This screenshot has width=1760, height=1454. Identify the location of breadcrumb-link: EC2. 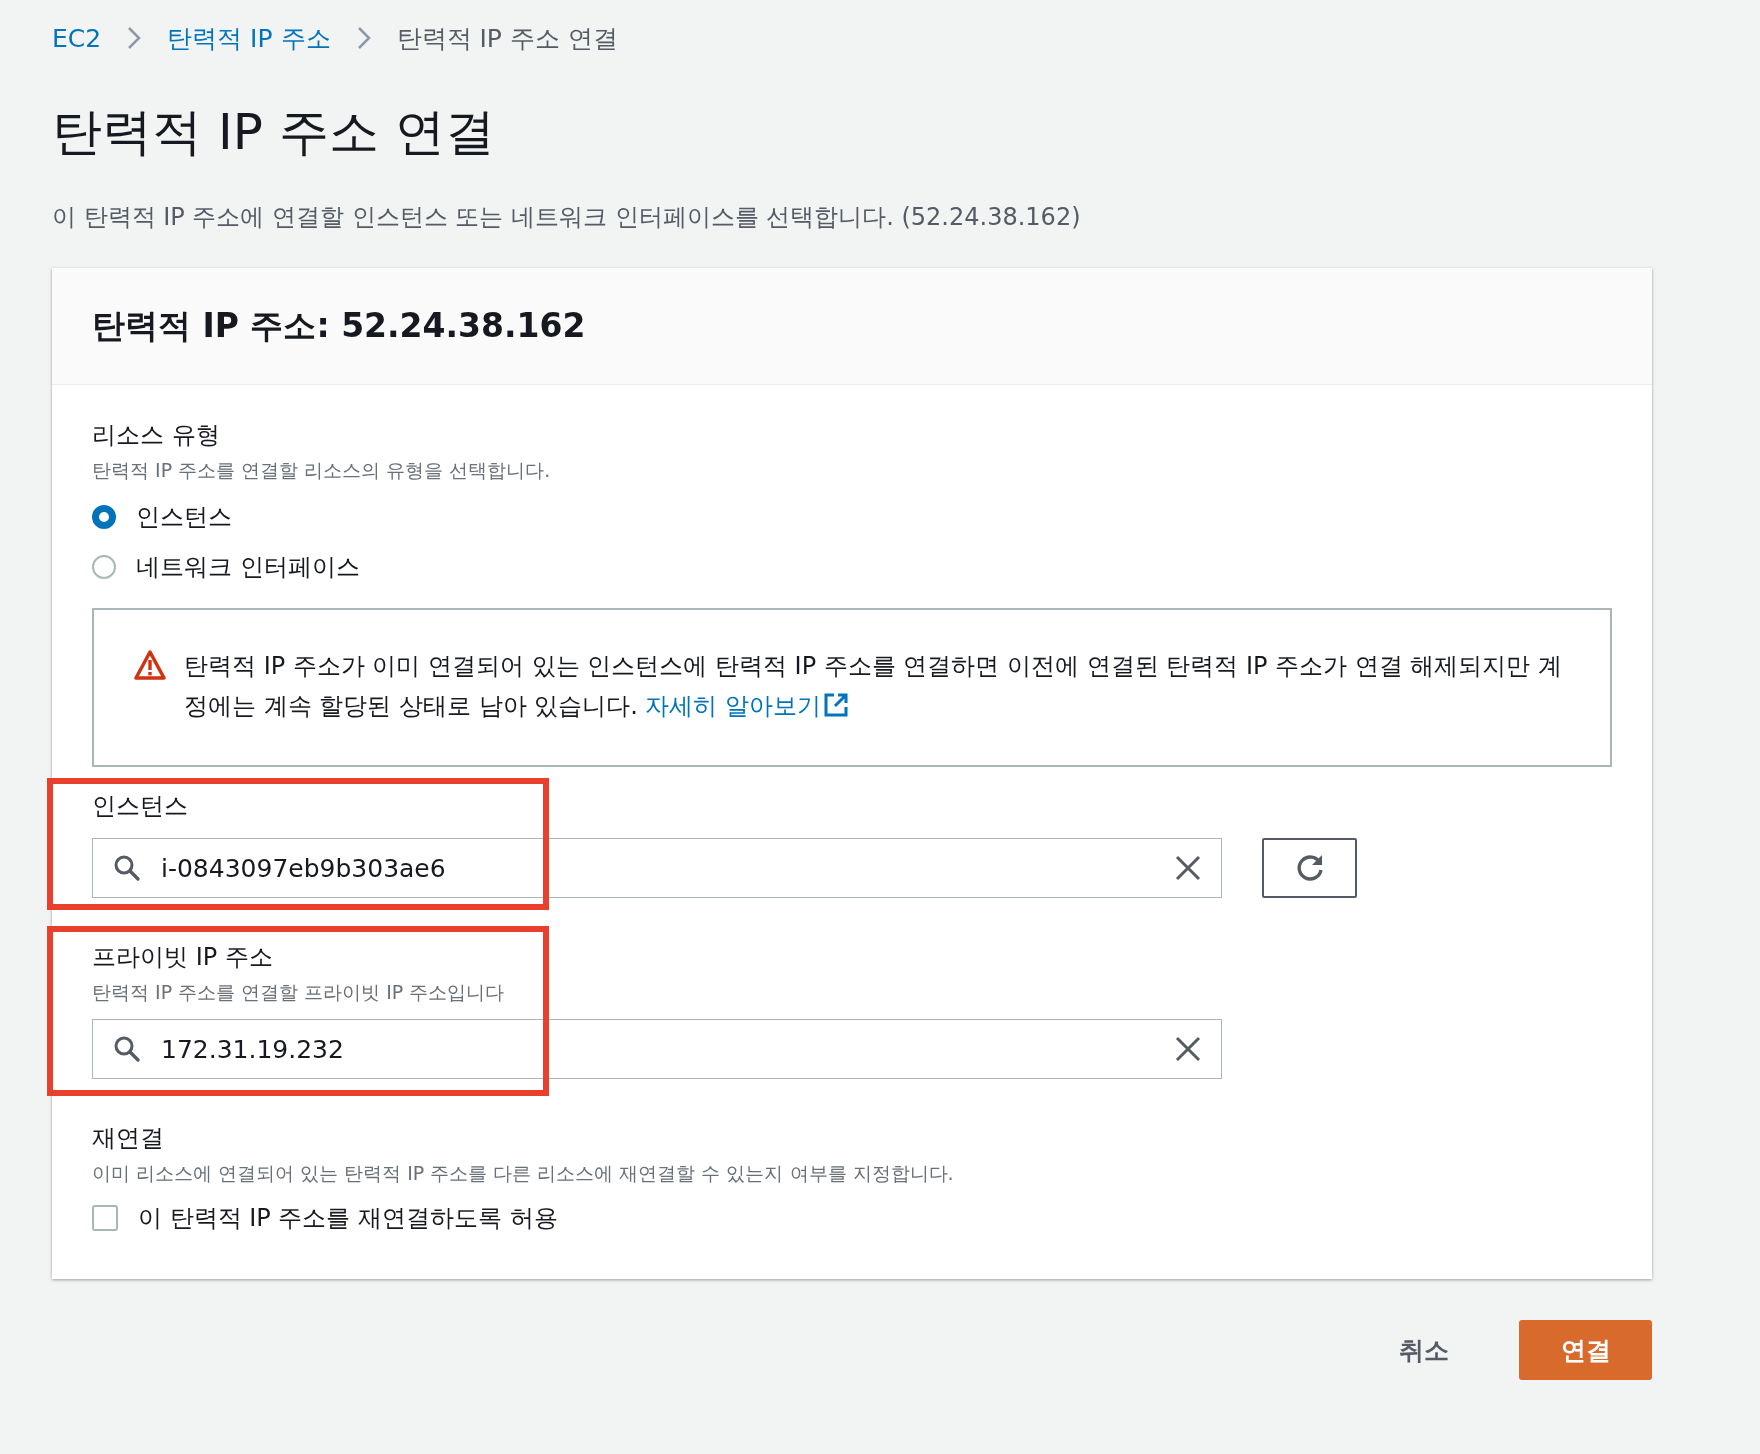
(77, 38).